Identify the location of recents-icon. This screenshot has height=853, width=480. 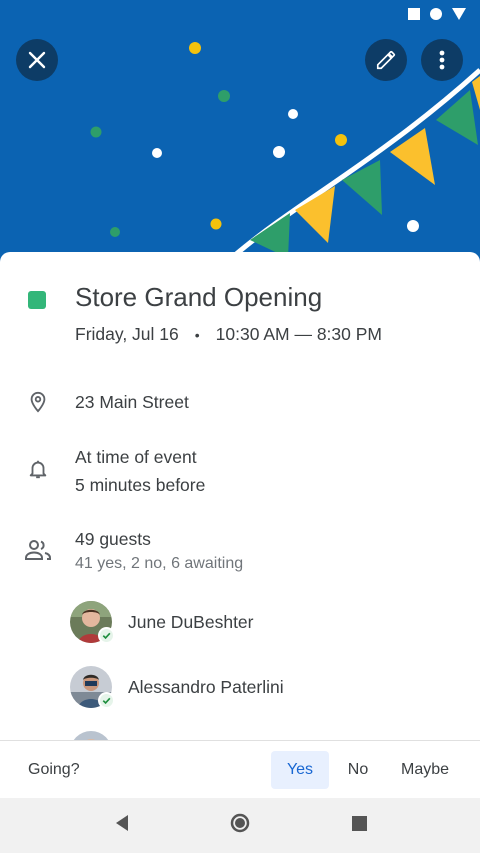
(359, 823).